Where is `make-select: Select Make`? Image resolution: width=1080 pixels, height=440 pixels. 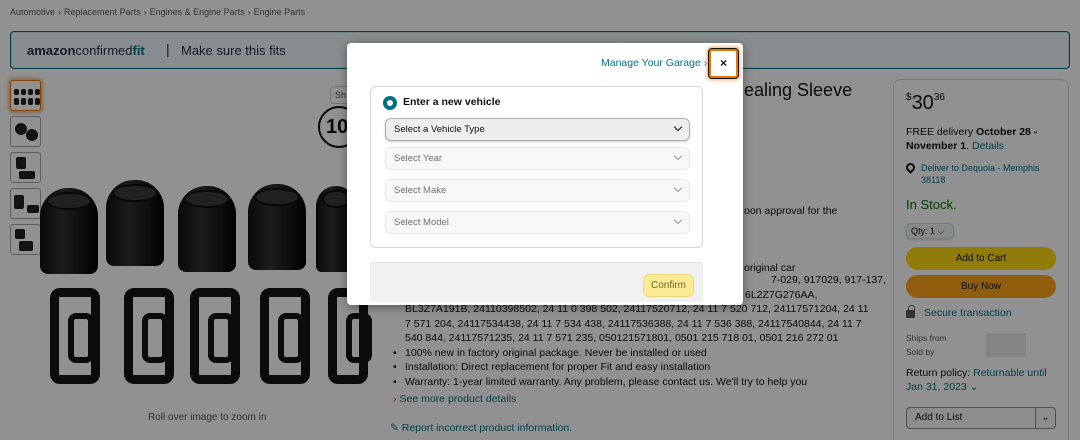 make-select: Select Make is located at coordinates (537, 190).